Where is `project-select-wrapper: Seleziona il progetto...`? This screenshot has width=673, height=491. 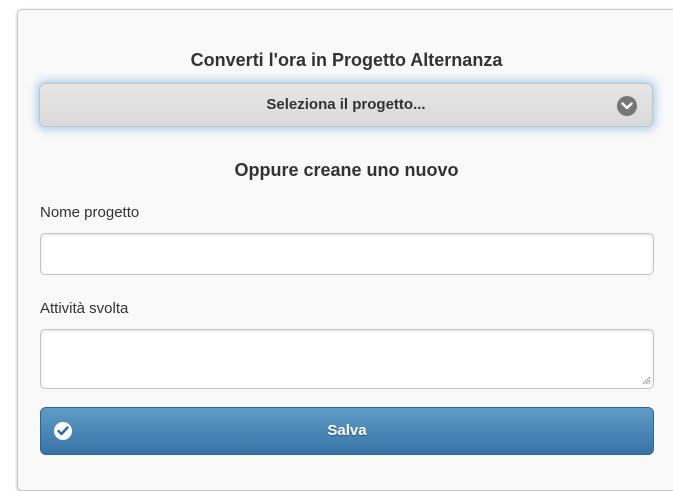 project-select-wrapper: Seleziona il progetto... is located at coordinates (346, 105).